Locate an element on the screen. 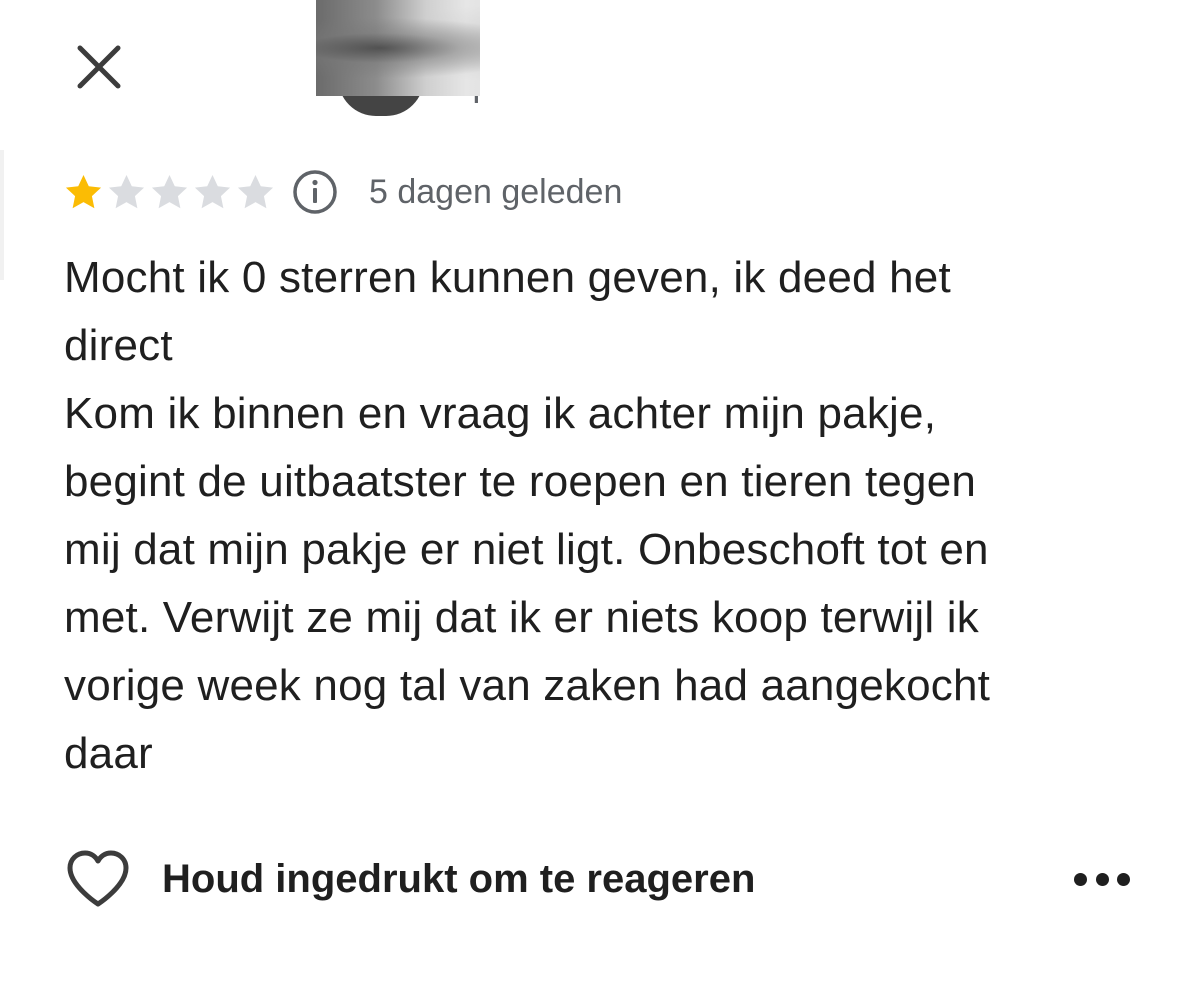 This screenshot has width=1200, height=996. close-button is located at coordinates (99, 67).